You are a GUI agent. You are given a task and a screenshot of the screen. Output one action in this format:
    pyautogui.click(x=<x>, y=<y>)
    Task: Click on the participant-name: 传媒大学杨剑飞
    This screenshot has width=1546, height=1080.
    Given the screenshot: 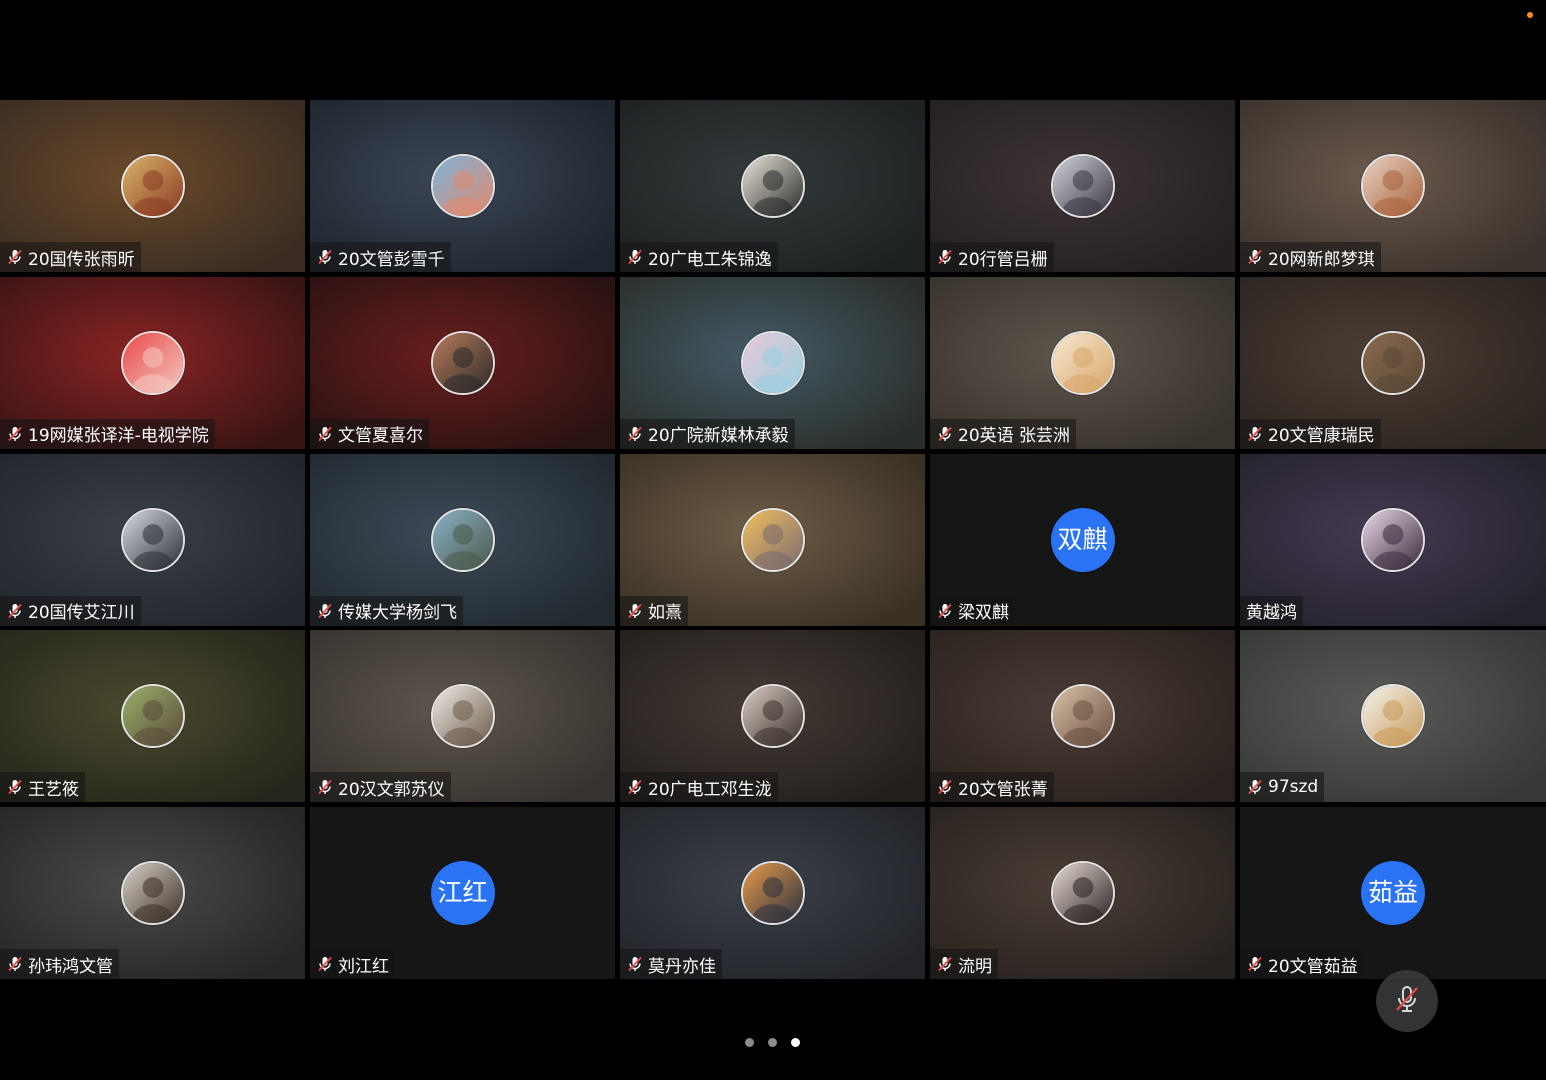 What is the action you would take?
    pyautogui.click(x=397, y=613)
    